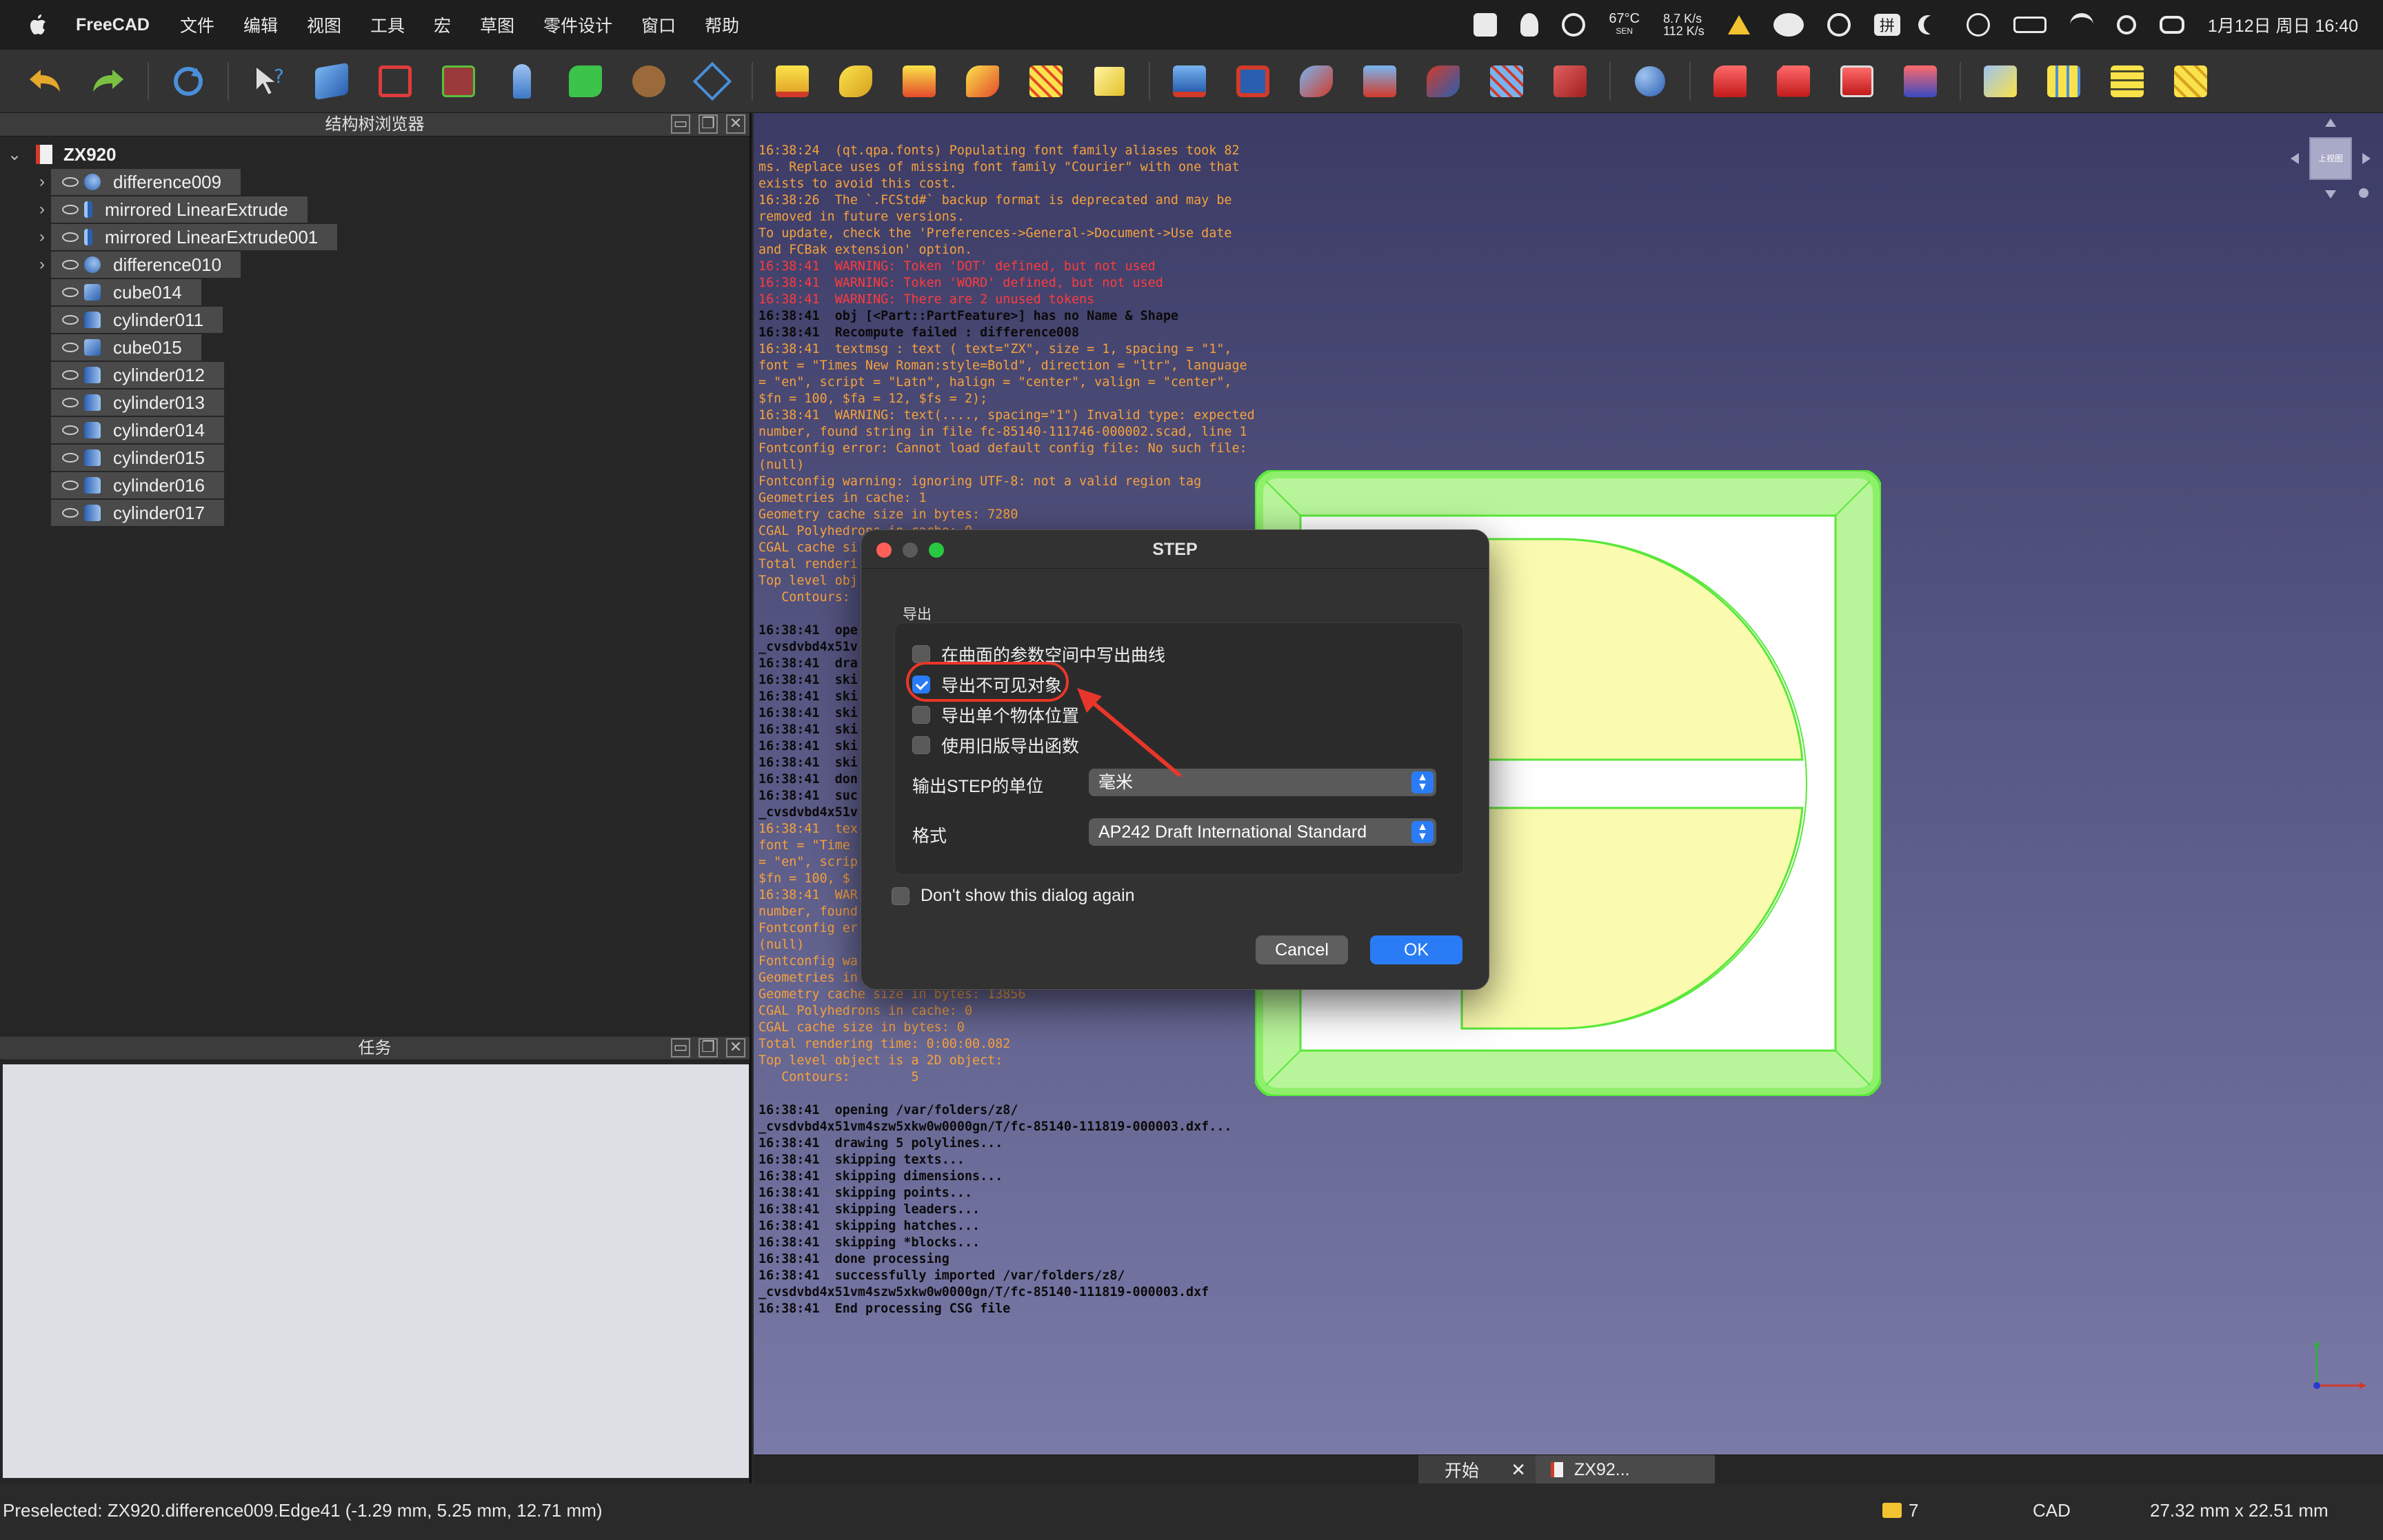  What do you see at coordinates (268, 81) in the screenshot?
I see `whats-this-button: ?` at bounding box center [268, 81].